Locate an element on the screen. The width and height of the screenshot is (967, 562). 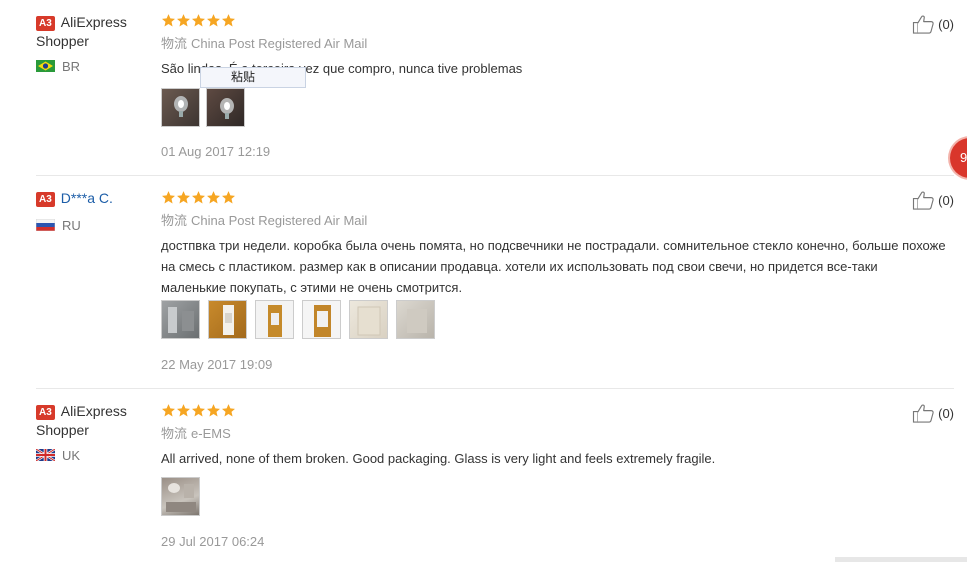
review-date: 22 May 2017 19:09 is located at coordinates (217, 364).